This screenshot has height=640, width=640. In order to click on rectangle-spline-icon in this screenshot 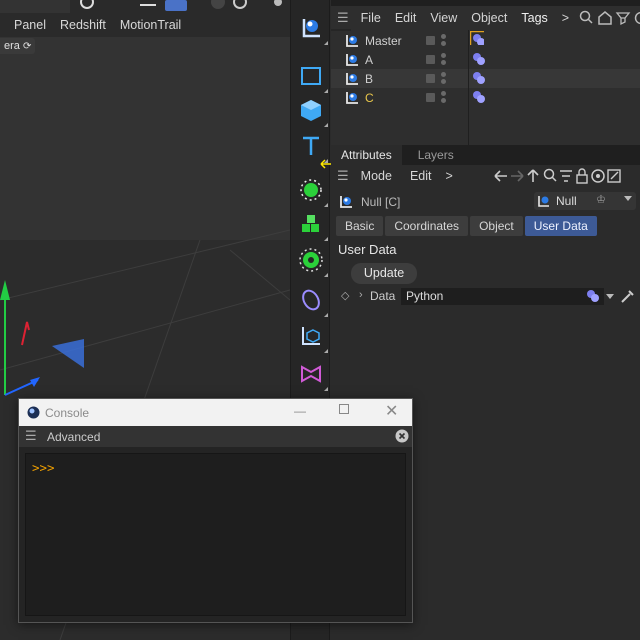, I will do `click(311, 76)`.